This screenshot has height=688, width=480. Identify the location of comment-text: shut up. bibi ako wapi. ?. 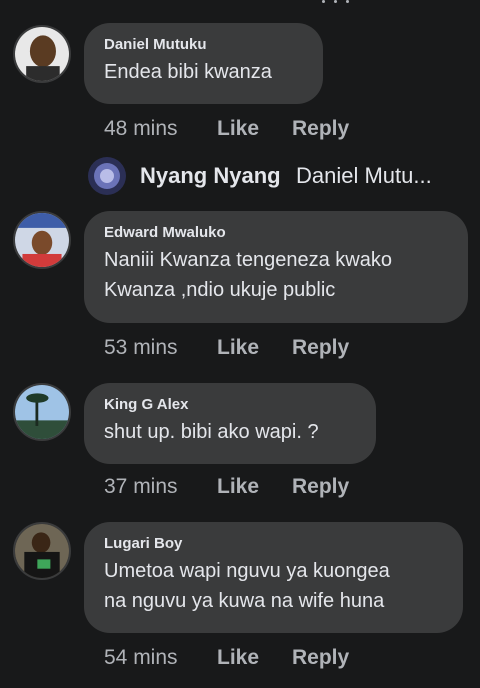
(211, 432).